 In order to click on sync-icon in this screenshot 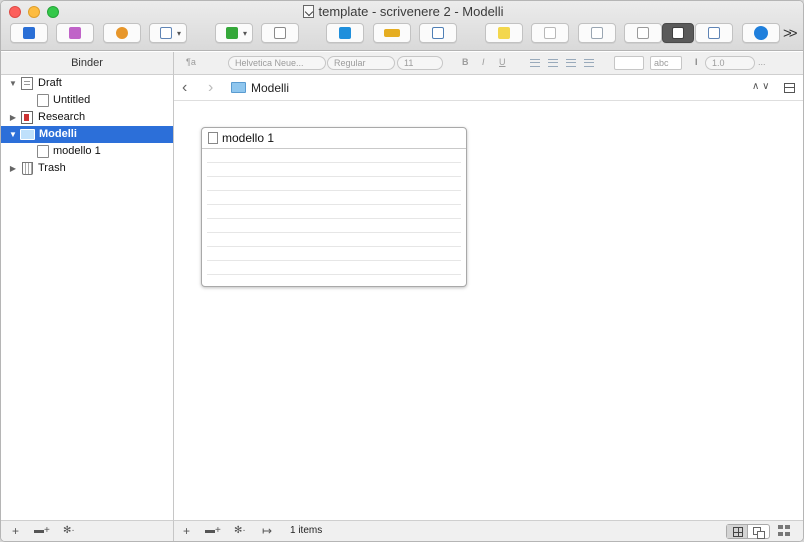, I will do `click(122, 33)`.